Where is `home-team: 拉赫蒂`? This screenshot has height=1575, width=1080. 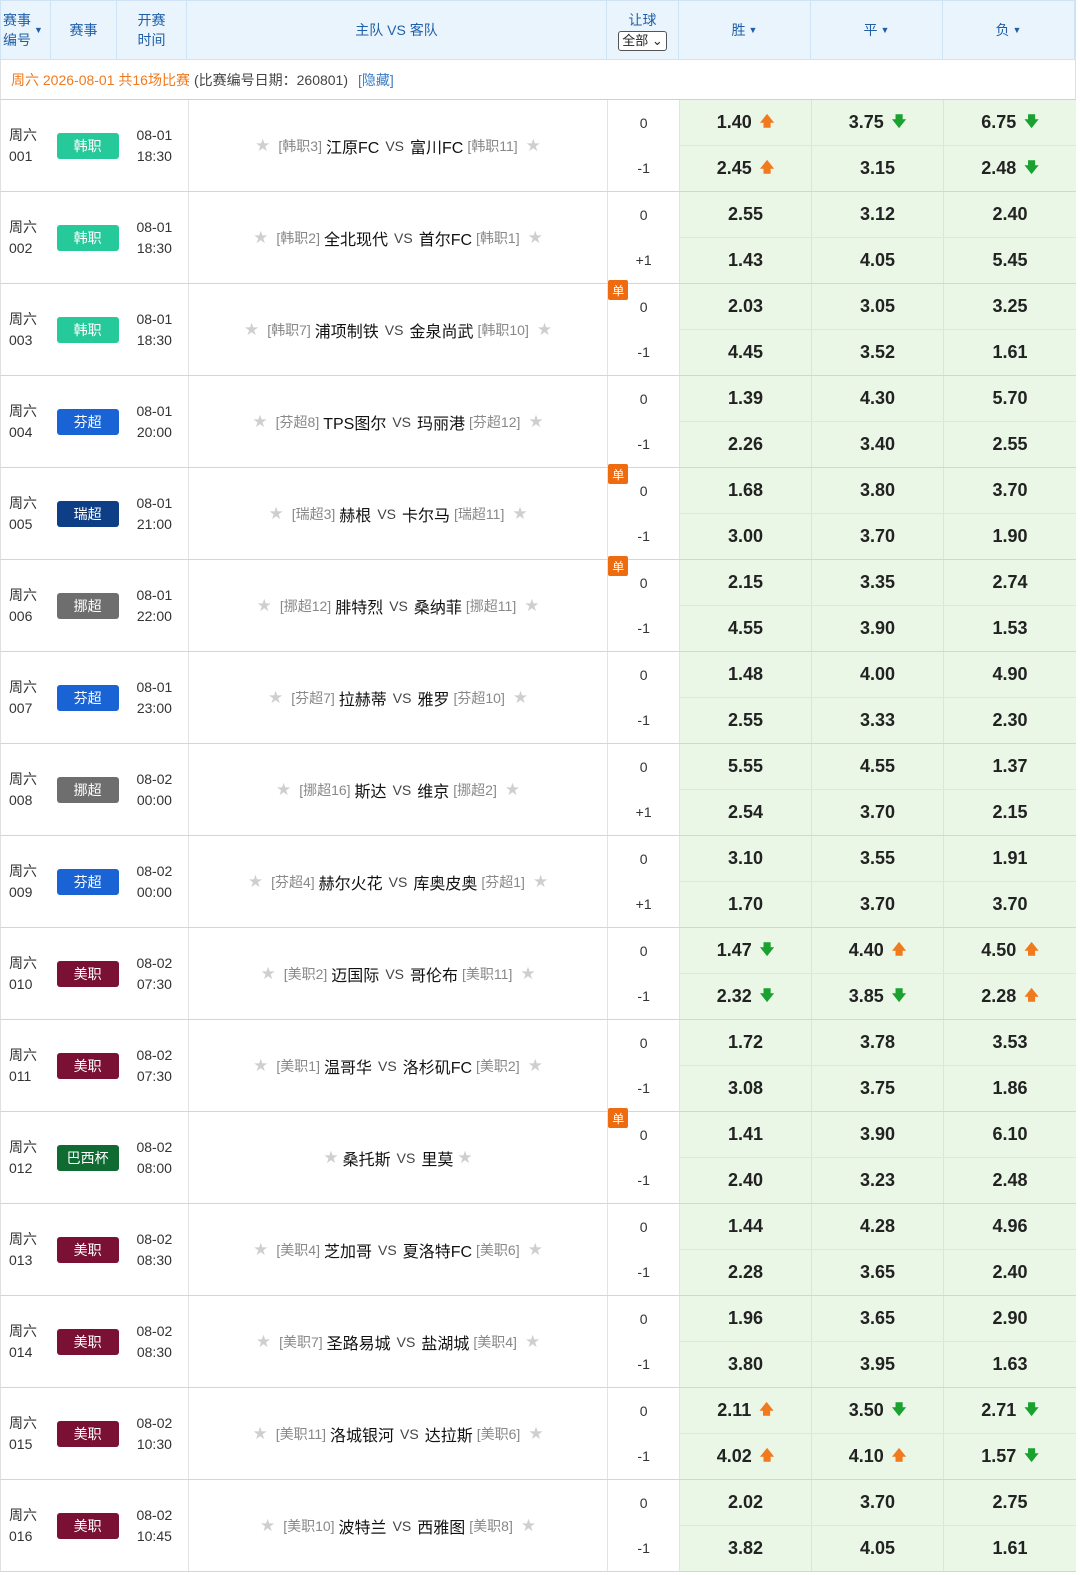
home-team: 拉赫蒂 is located at coordinates (363, 698).